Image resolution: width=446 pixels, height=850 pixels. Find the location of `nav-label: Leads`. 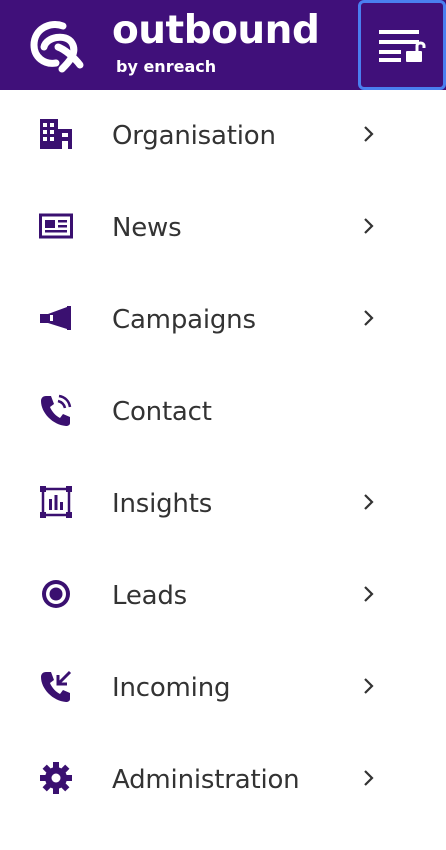

nav-label: Leads is located at coordinates (150, 596).